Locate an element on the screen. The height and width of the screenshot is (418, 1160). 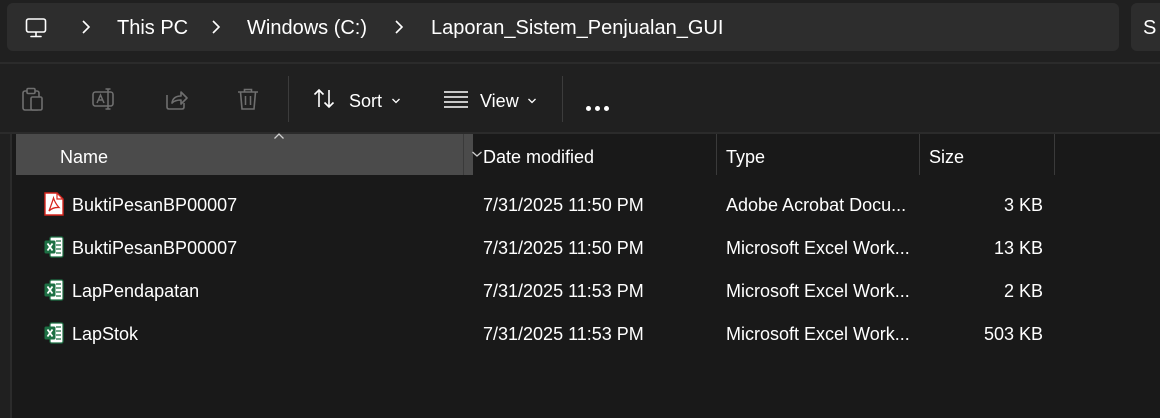
delete-icon is located at coordinates (248, 99).